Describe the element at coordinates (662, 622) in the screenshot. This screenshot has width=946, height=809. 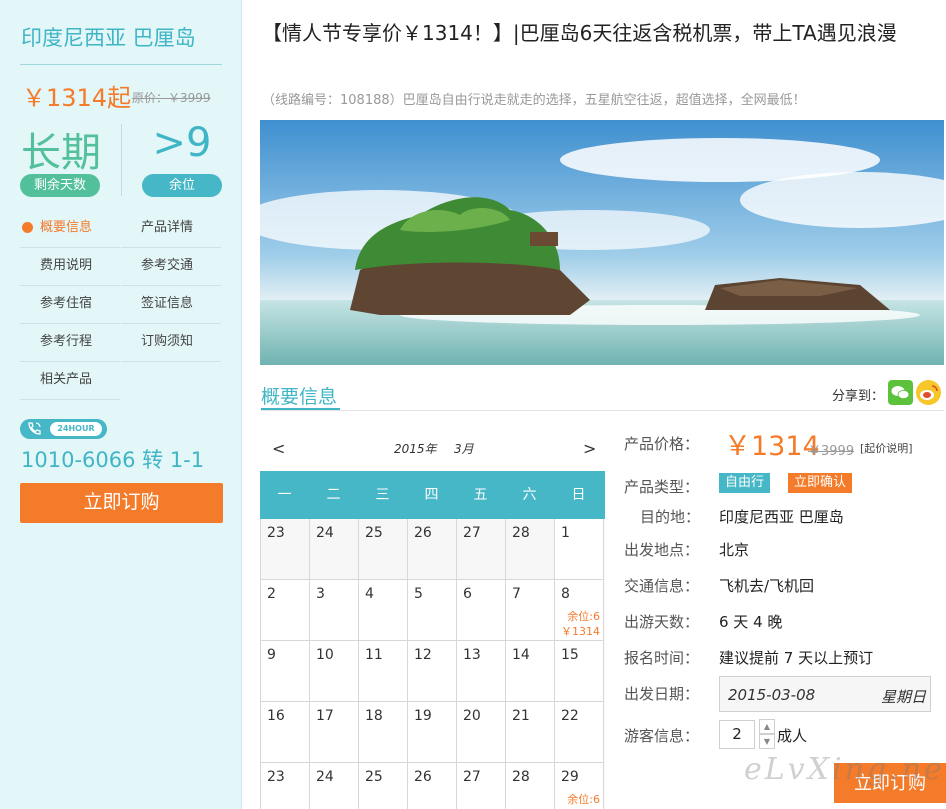
I see `days-label: 出游天数：` at that location.